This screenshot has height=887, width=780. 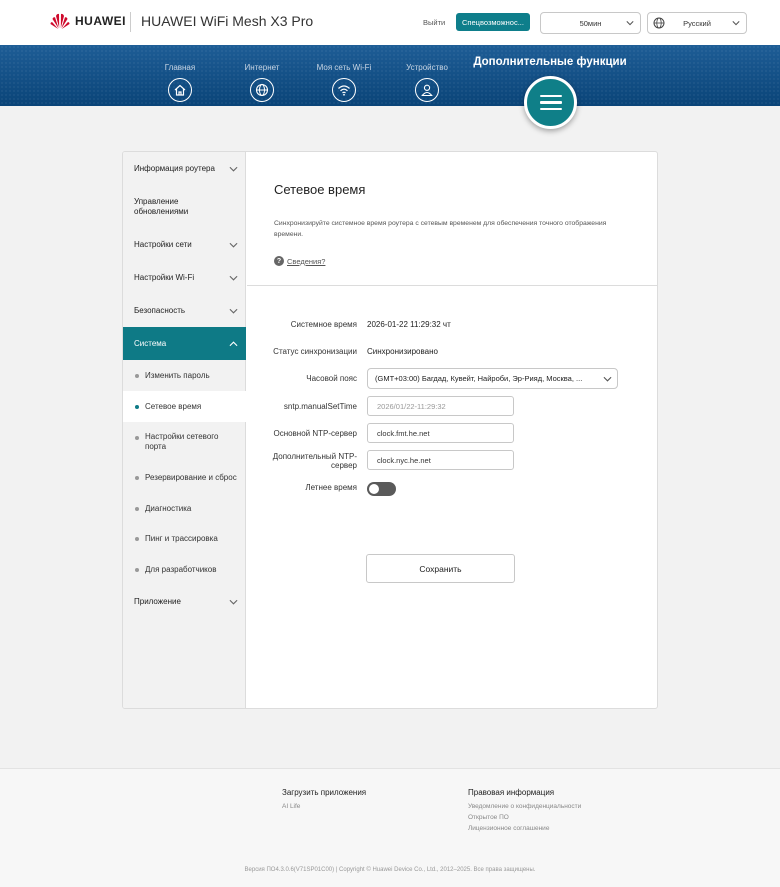 I want to click on language-value: Русский, so click(x=697, y=23).